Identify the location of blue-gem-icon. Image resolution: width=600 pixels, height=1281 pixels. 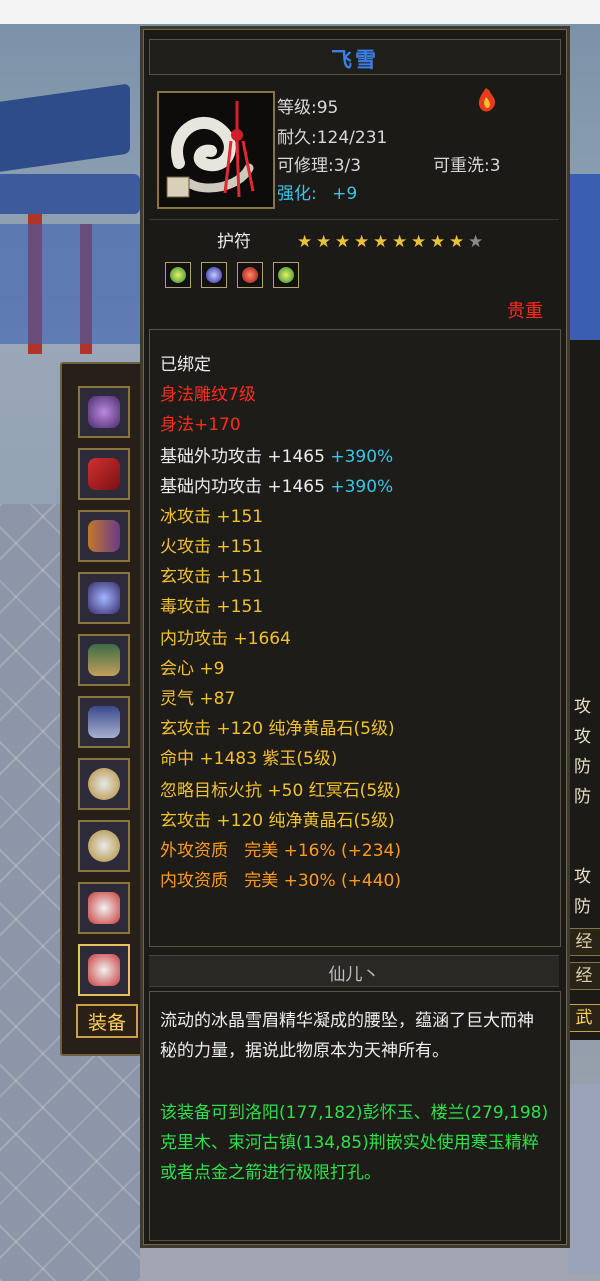
(214, 275).